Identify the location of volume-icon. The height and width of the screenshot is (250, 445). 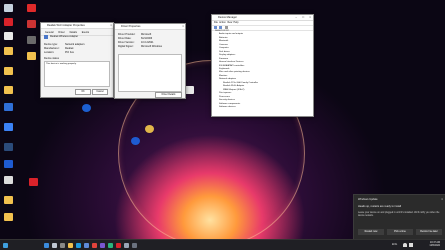
(411, 245).